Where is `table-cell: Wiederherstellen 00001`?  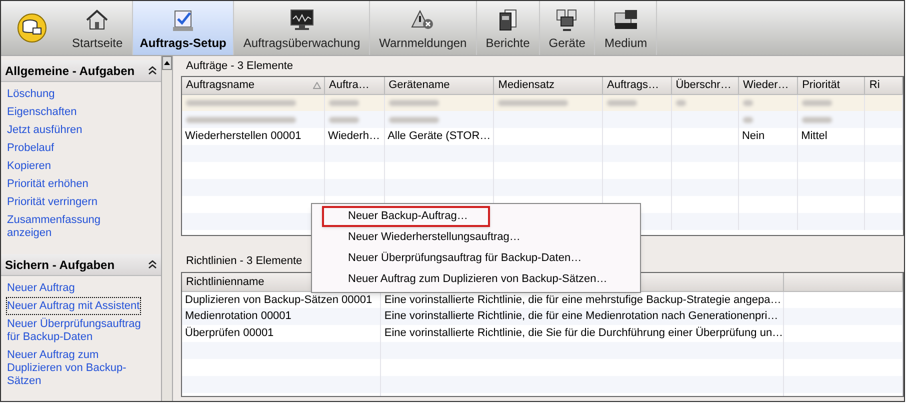 table-cell: Wiederherstellen 00001 is located at coordinates (243, 136).